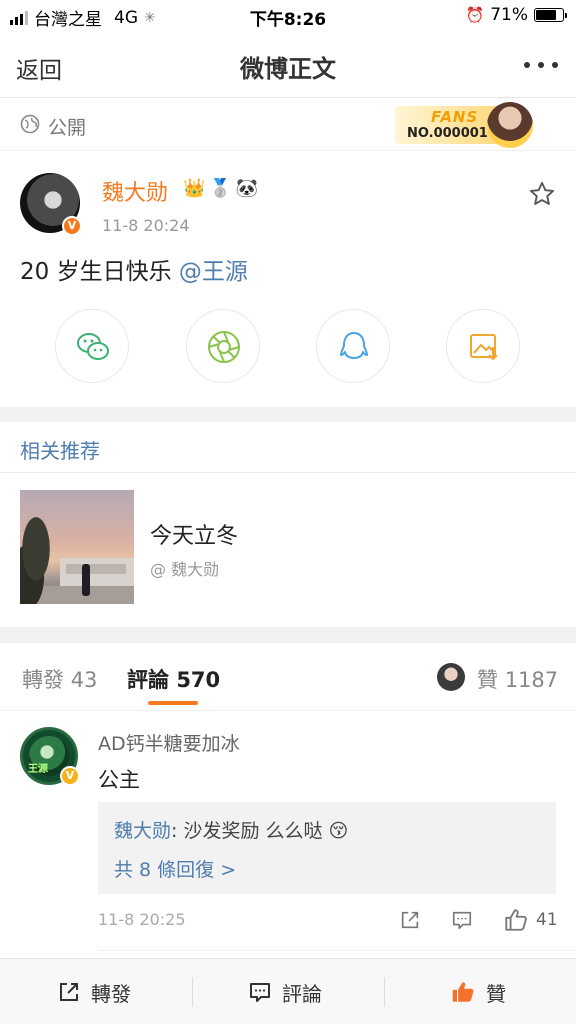 This screenshot has height=1025, width=576. Describe the element at coordinates (60, 451) in the screenshot. I see `related-section-title: 相关推荐` at that location.